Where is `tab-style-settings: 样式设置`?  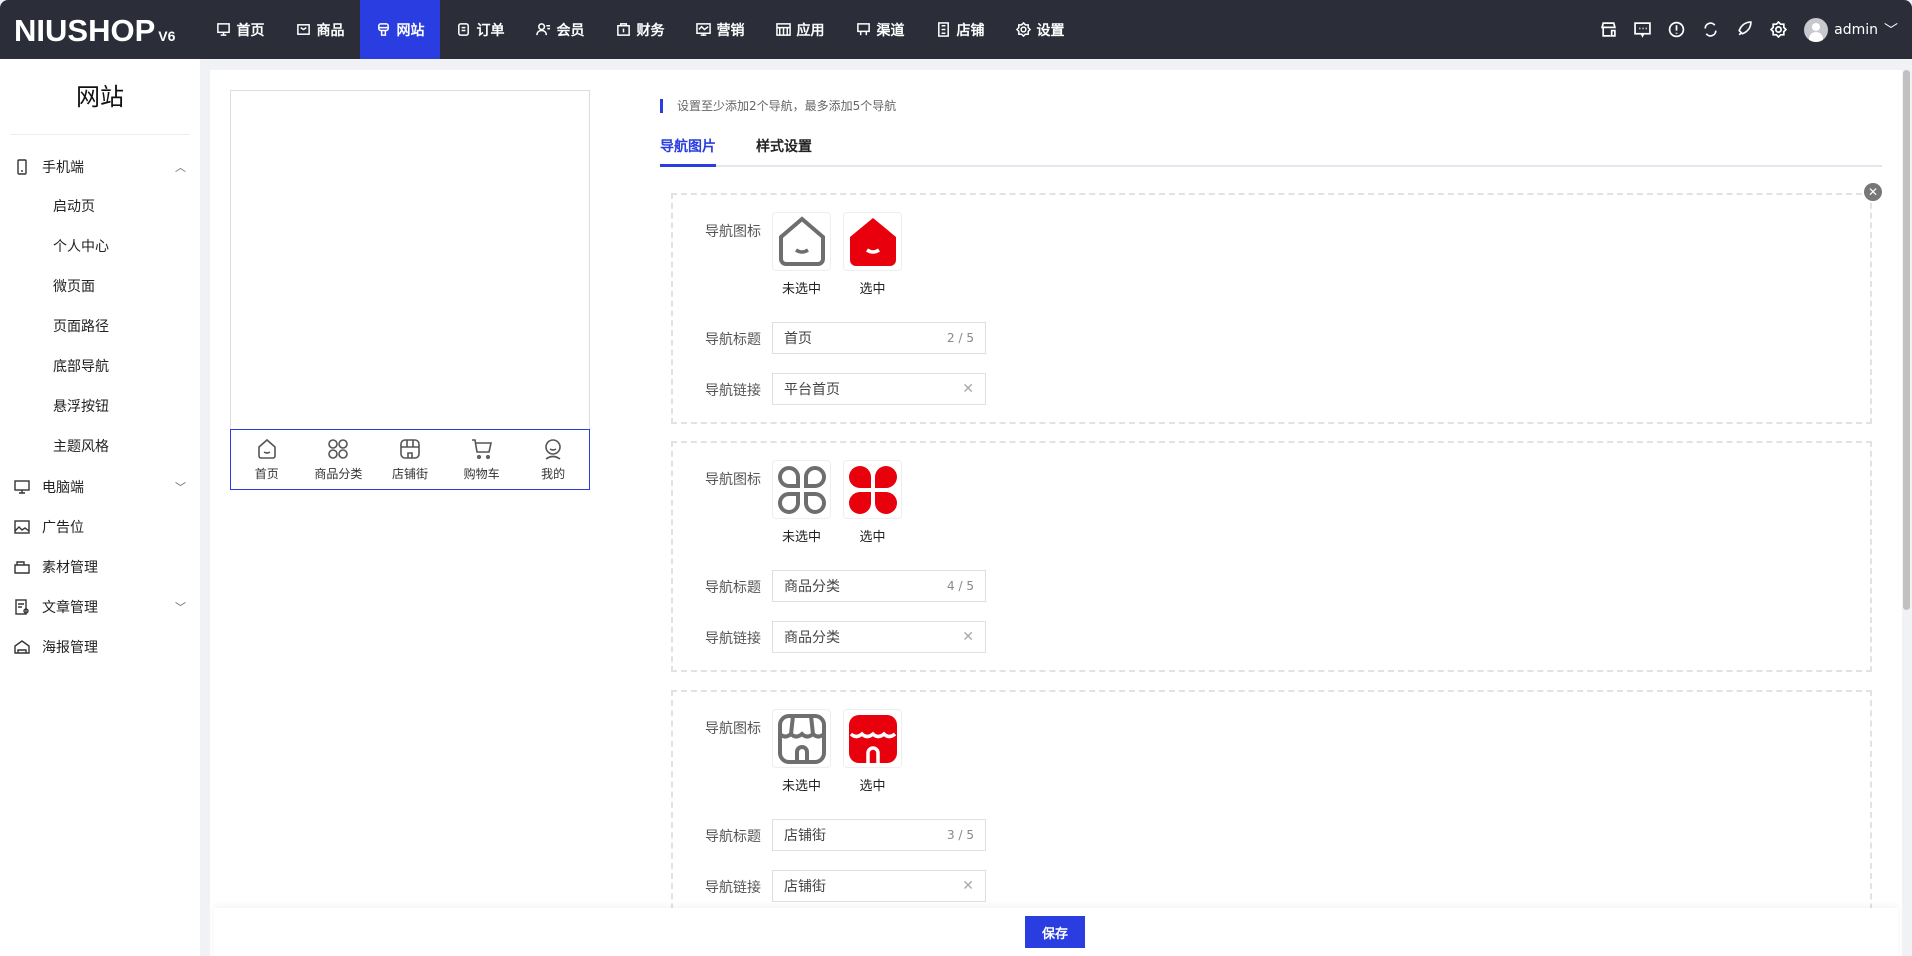 tab-style-settings: 样式设置 is located at coordinates (784, 151).